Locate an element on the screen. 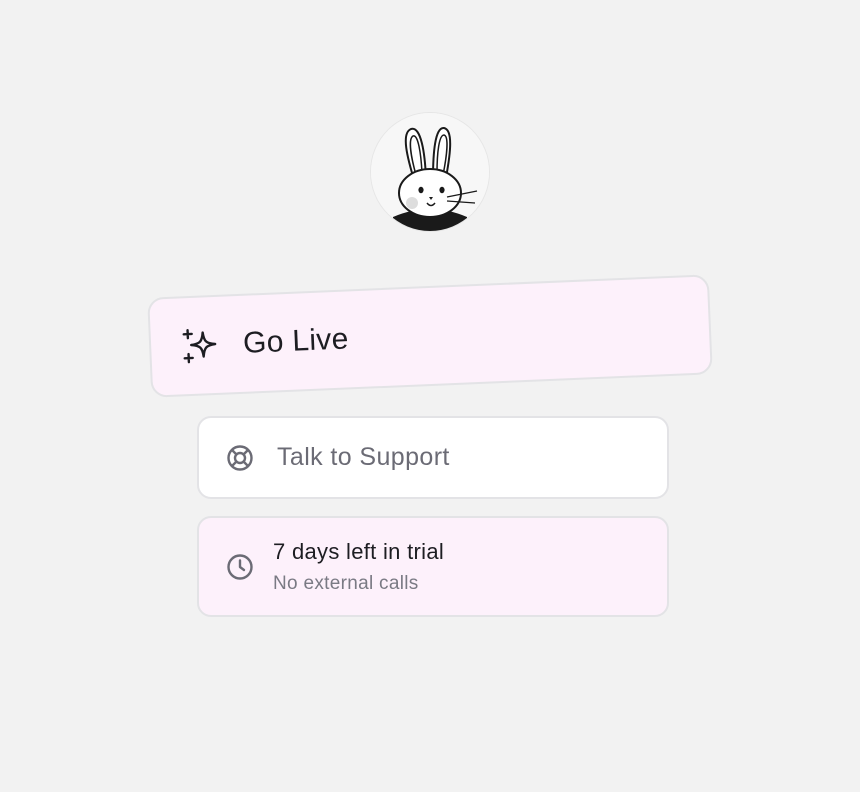 This screenshot has width=860, height=792. bunny-avatar-icon is located at coordinates (430, 172).